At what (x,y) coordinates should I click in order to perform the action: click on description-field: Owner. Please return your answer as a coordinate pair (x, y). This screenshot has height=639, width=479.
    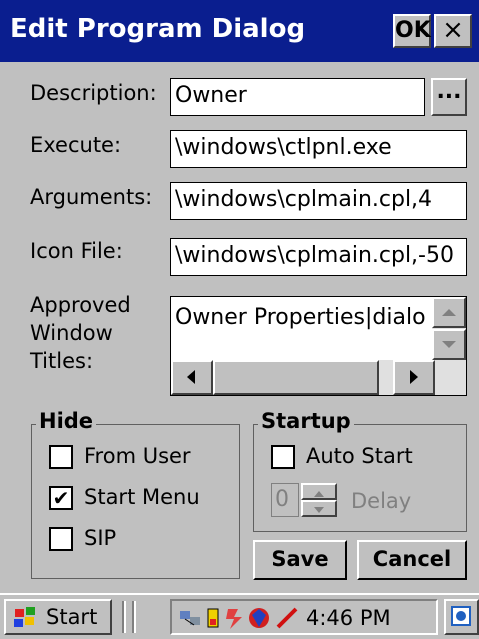
    Looking at the image, I should click on (297, 97).